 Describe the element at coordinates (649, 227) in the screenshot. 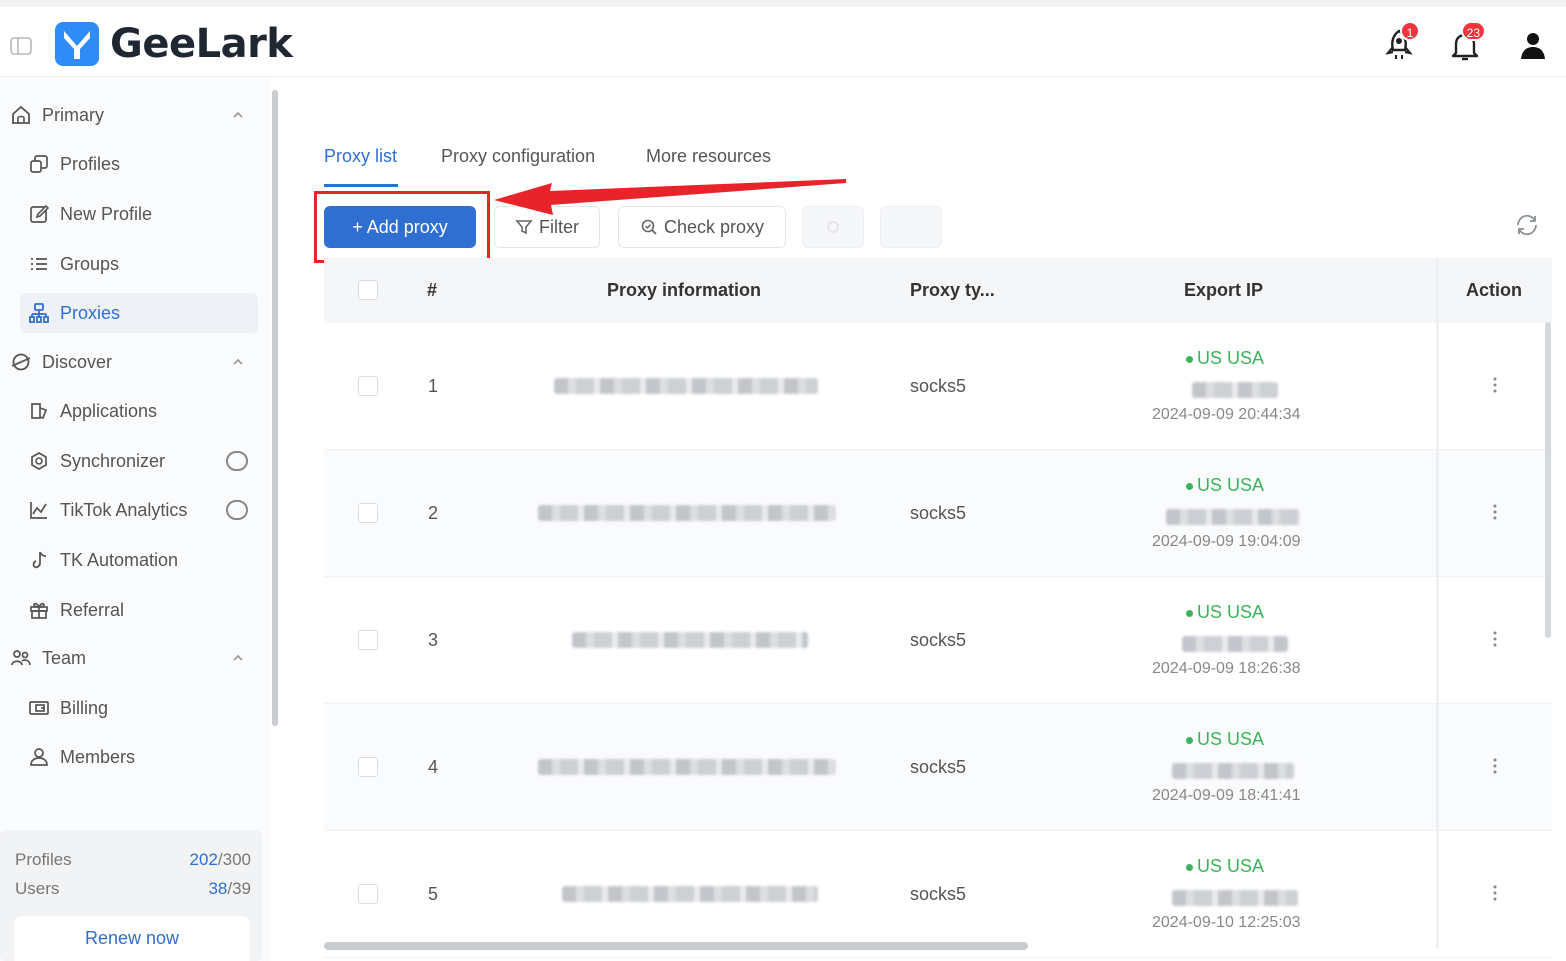

I see `search-check-icon` at that location.